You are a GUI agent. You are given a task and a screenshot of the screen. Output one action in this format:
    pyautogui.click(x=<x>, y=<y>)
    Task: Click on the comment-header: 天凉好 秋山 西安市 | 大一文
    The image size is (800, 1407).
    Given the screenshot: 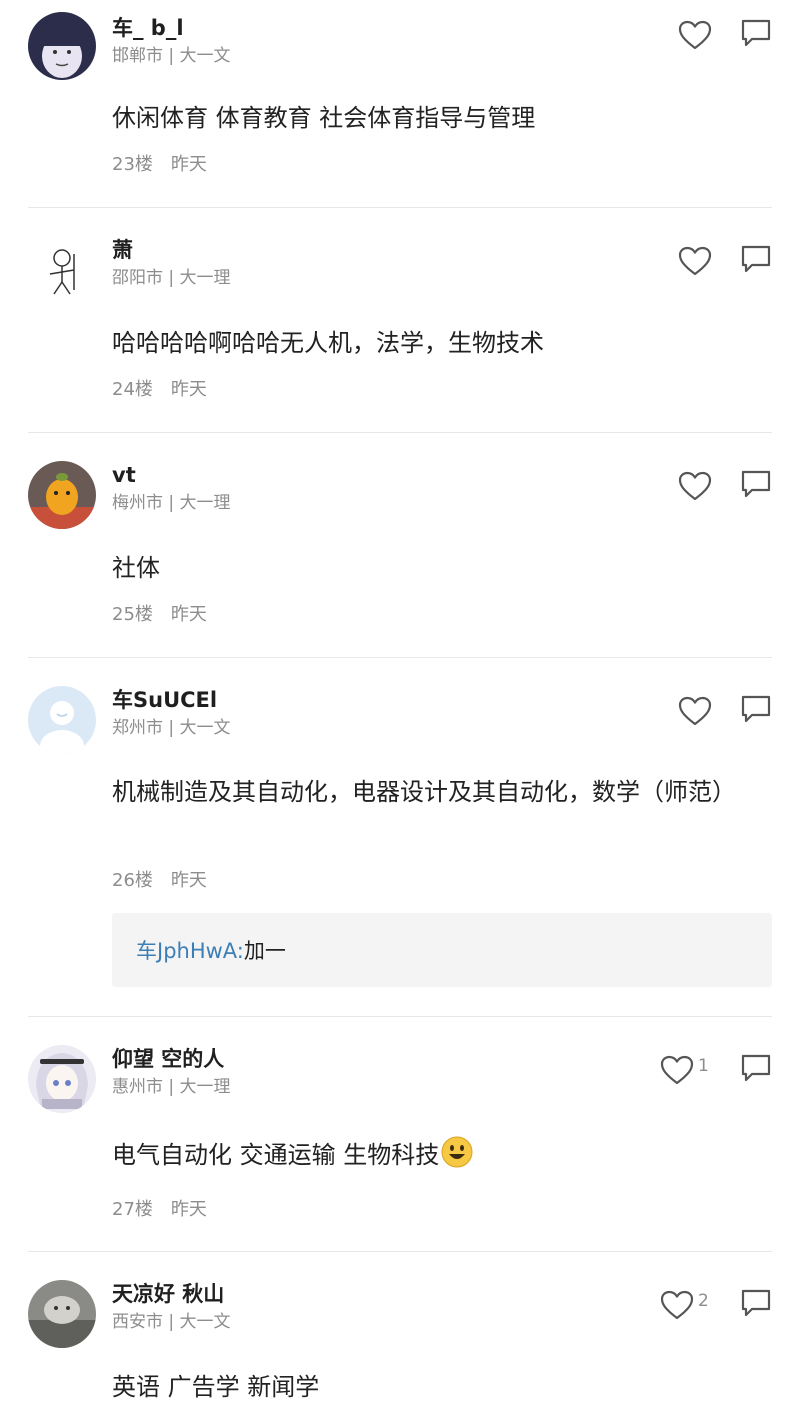 What is the action you would take?
    pyautogui.click(x=171, y=1307)
    